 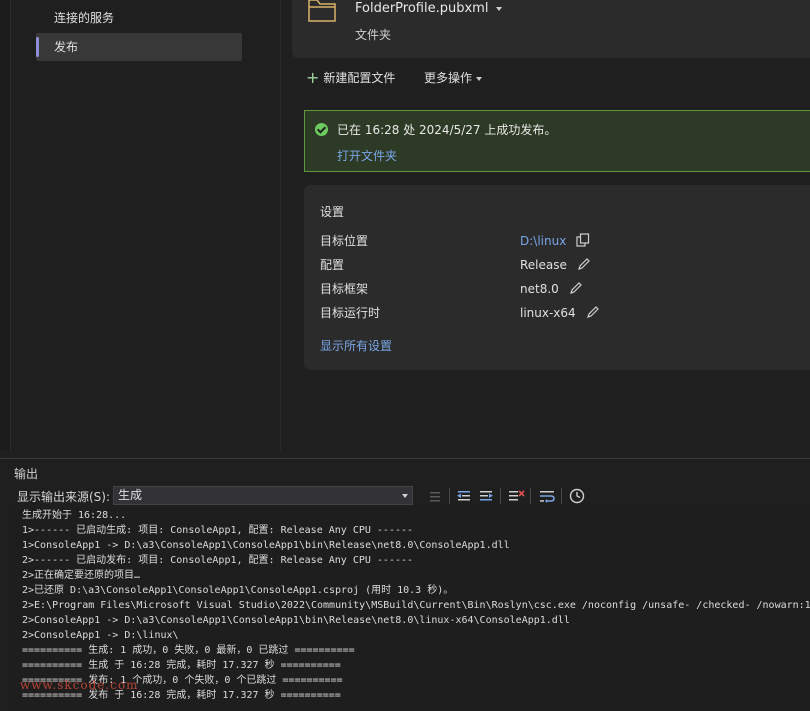 What do you see at coordinates (557, 141) in the screenshot?
I see `publish-success-banner: 已在 16:28 处 2024/5/27 上成功发布。 打开文件夹` at bounding box center [557, 141].